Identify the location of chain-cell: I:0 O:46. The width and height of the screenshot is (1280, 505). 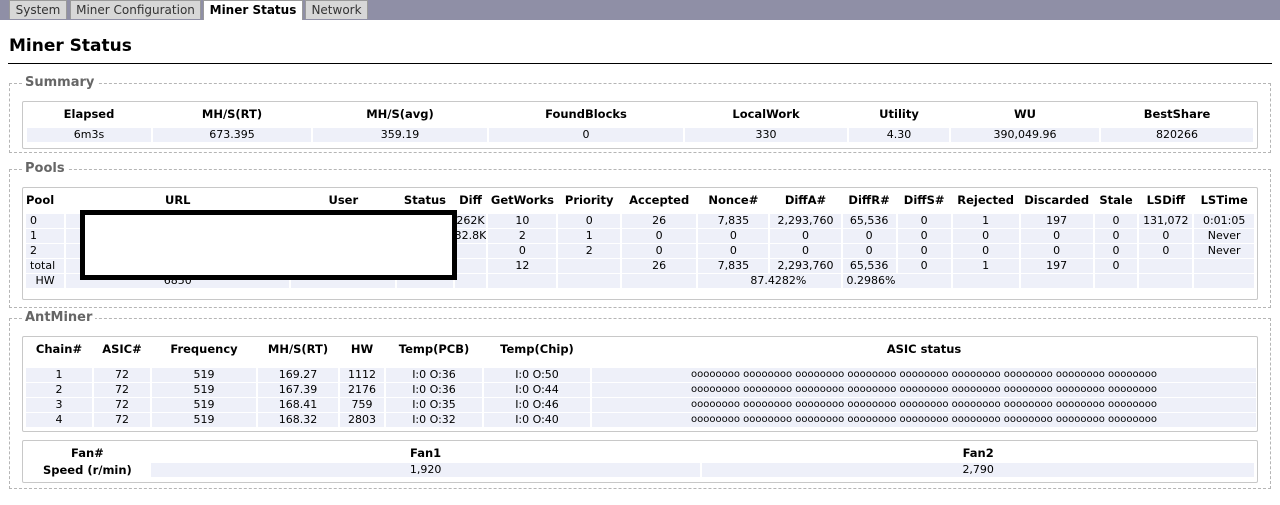
(537, 405).